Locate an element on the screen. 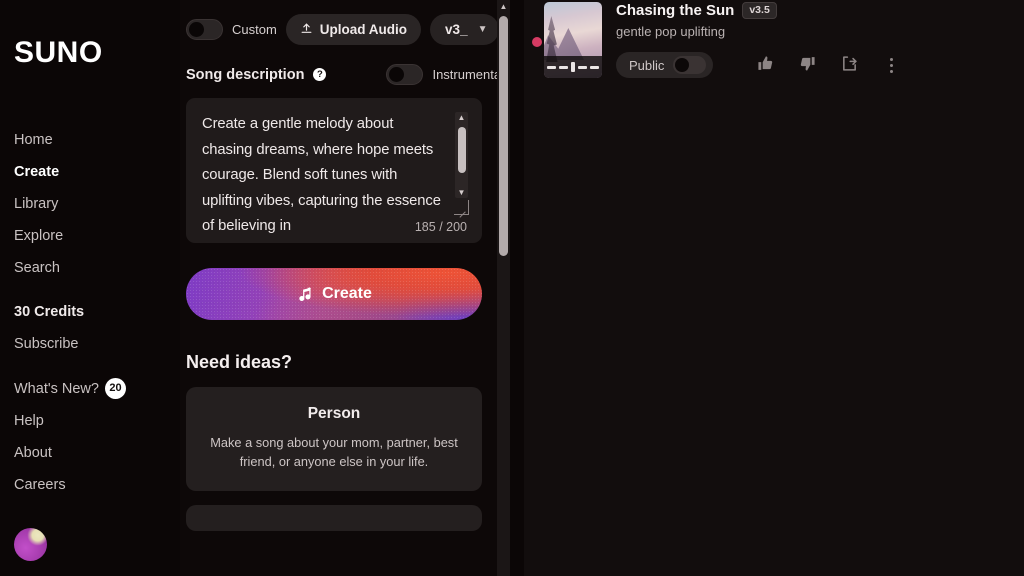  song-title: Chasing the Sun is located at coordinates (675, 10).